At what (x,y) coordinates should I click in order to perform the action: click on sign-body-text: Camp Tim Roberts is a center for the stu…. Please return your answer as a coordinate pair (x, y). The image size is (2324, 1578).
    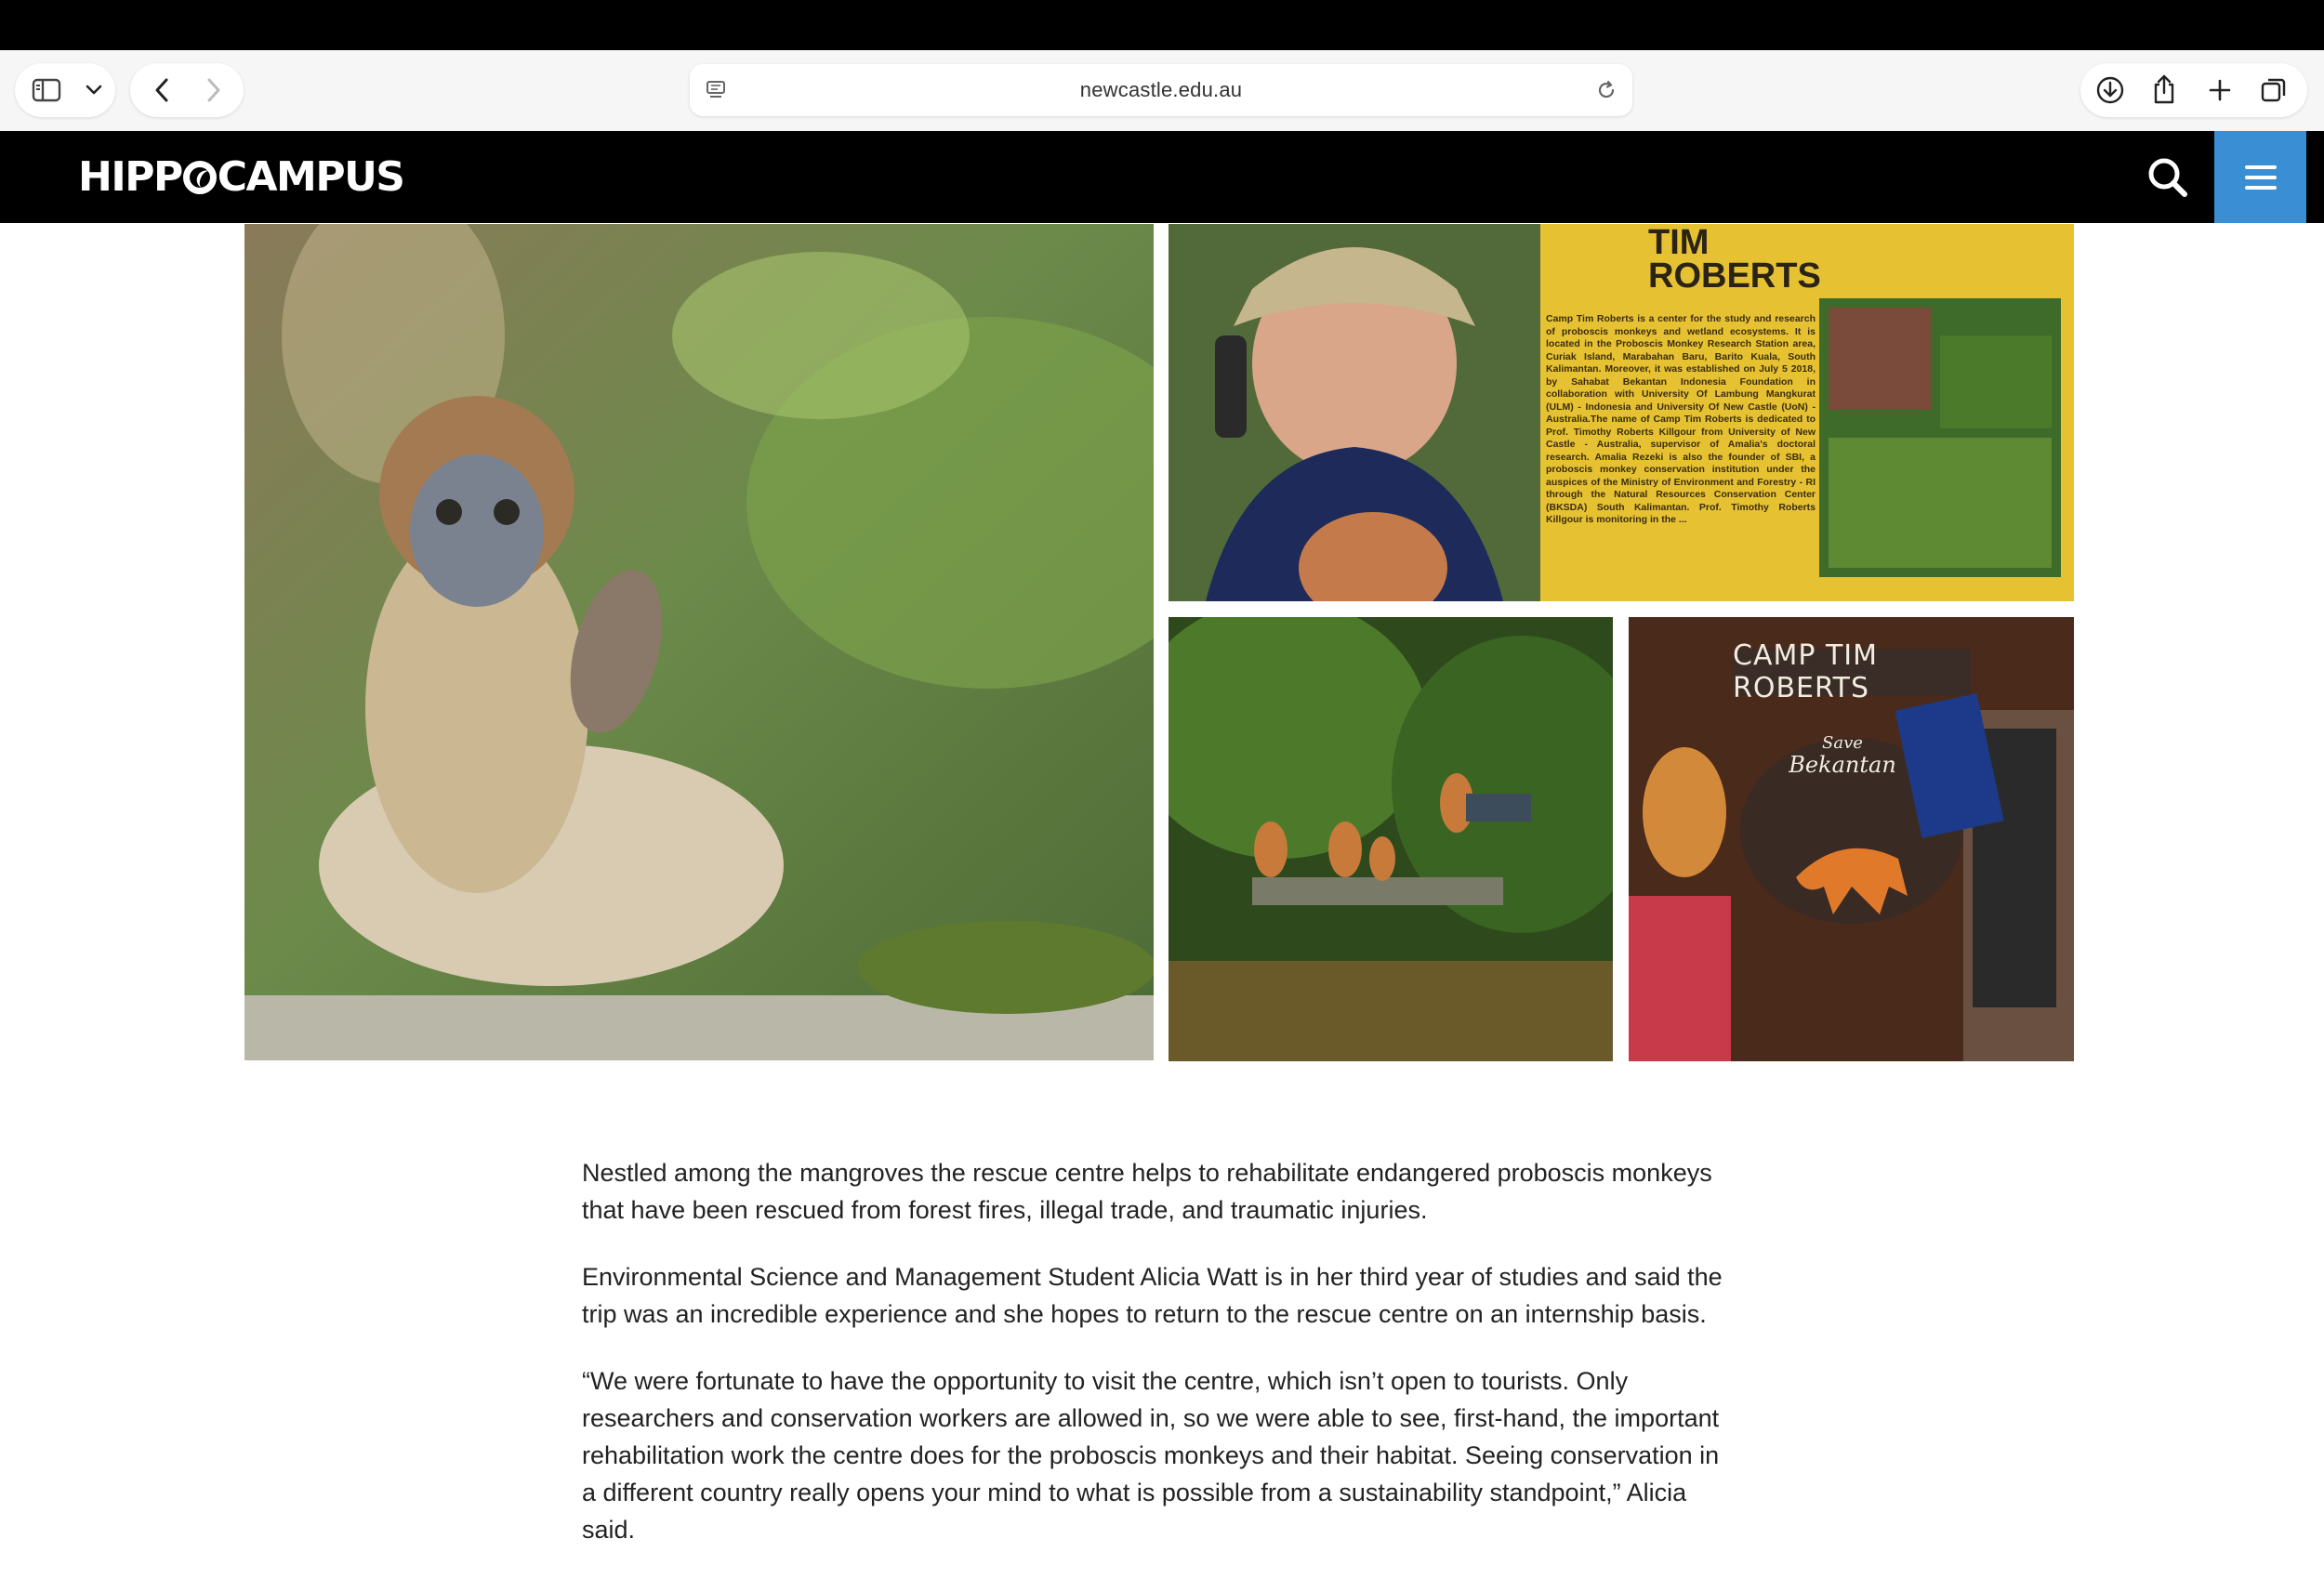
    Looking at the image, I should click on (1681, 419).